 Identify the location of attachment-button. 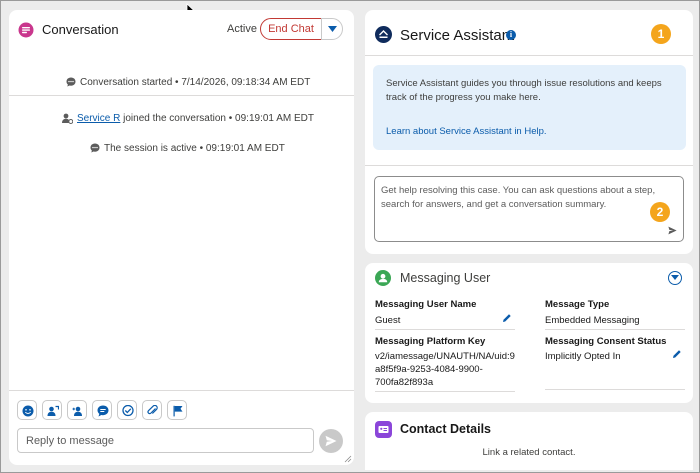
(152, 410).